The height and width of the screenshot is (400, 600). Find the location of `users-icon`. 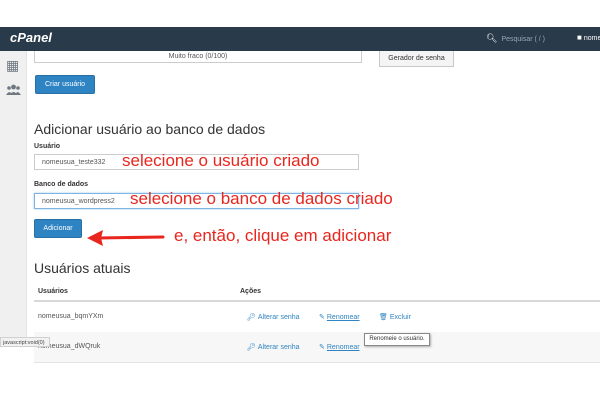

users-icon is located at coordinates (13, 91).